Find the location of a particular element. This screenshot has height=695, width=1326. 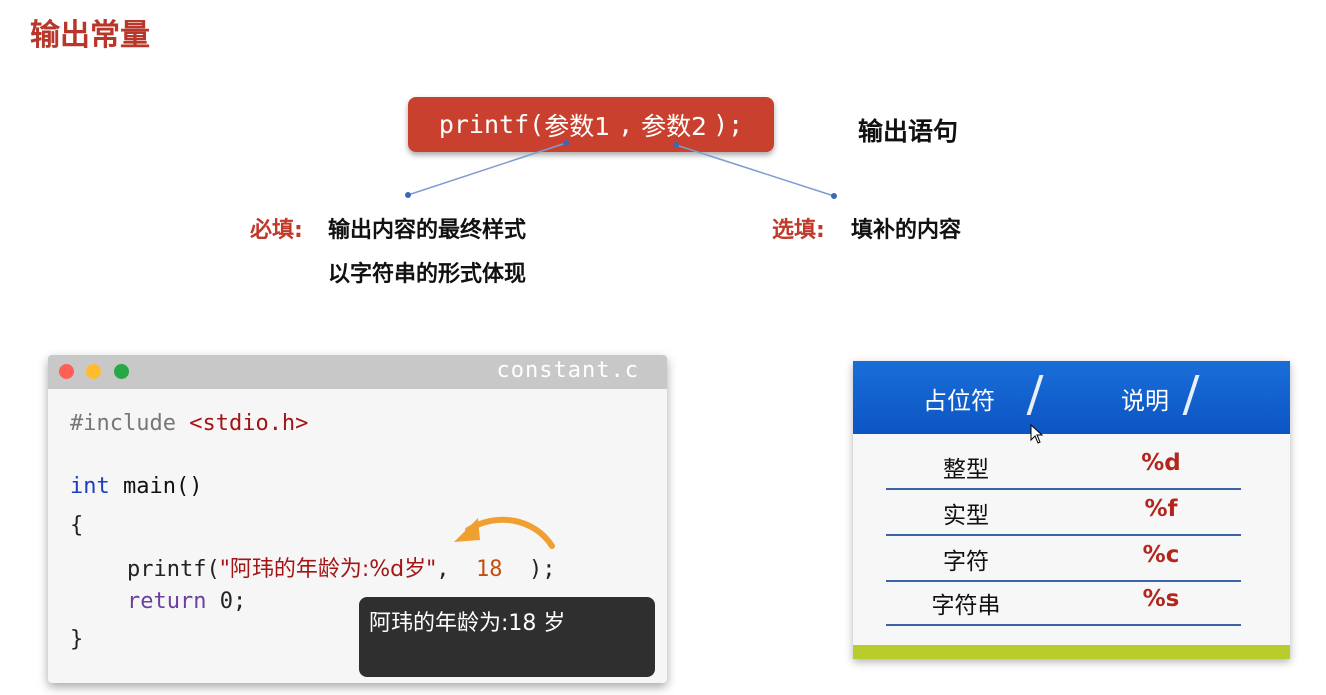

printf-signature: printf( 参数1 , 参数2 ); is located at coordinates (591, 124).